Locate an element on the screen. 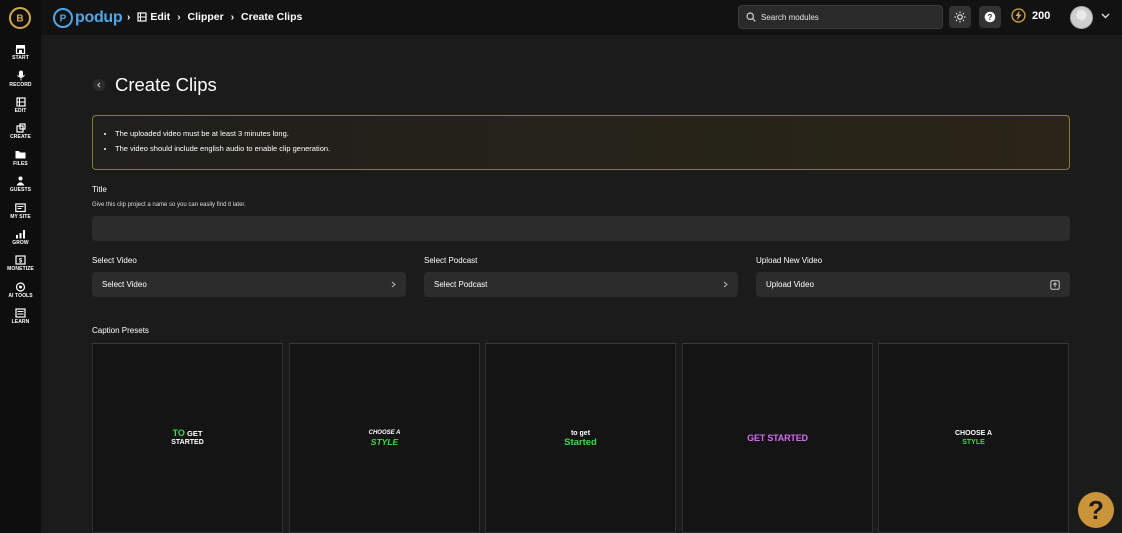  sidebar-item-edit: EDIT is located at coordinates (20, 105).